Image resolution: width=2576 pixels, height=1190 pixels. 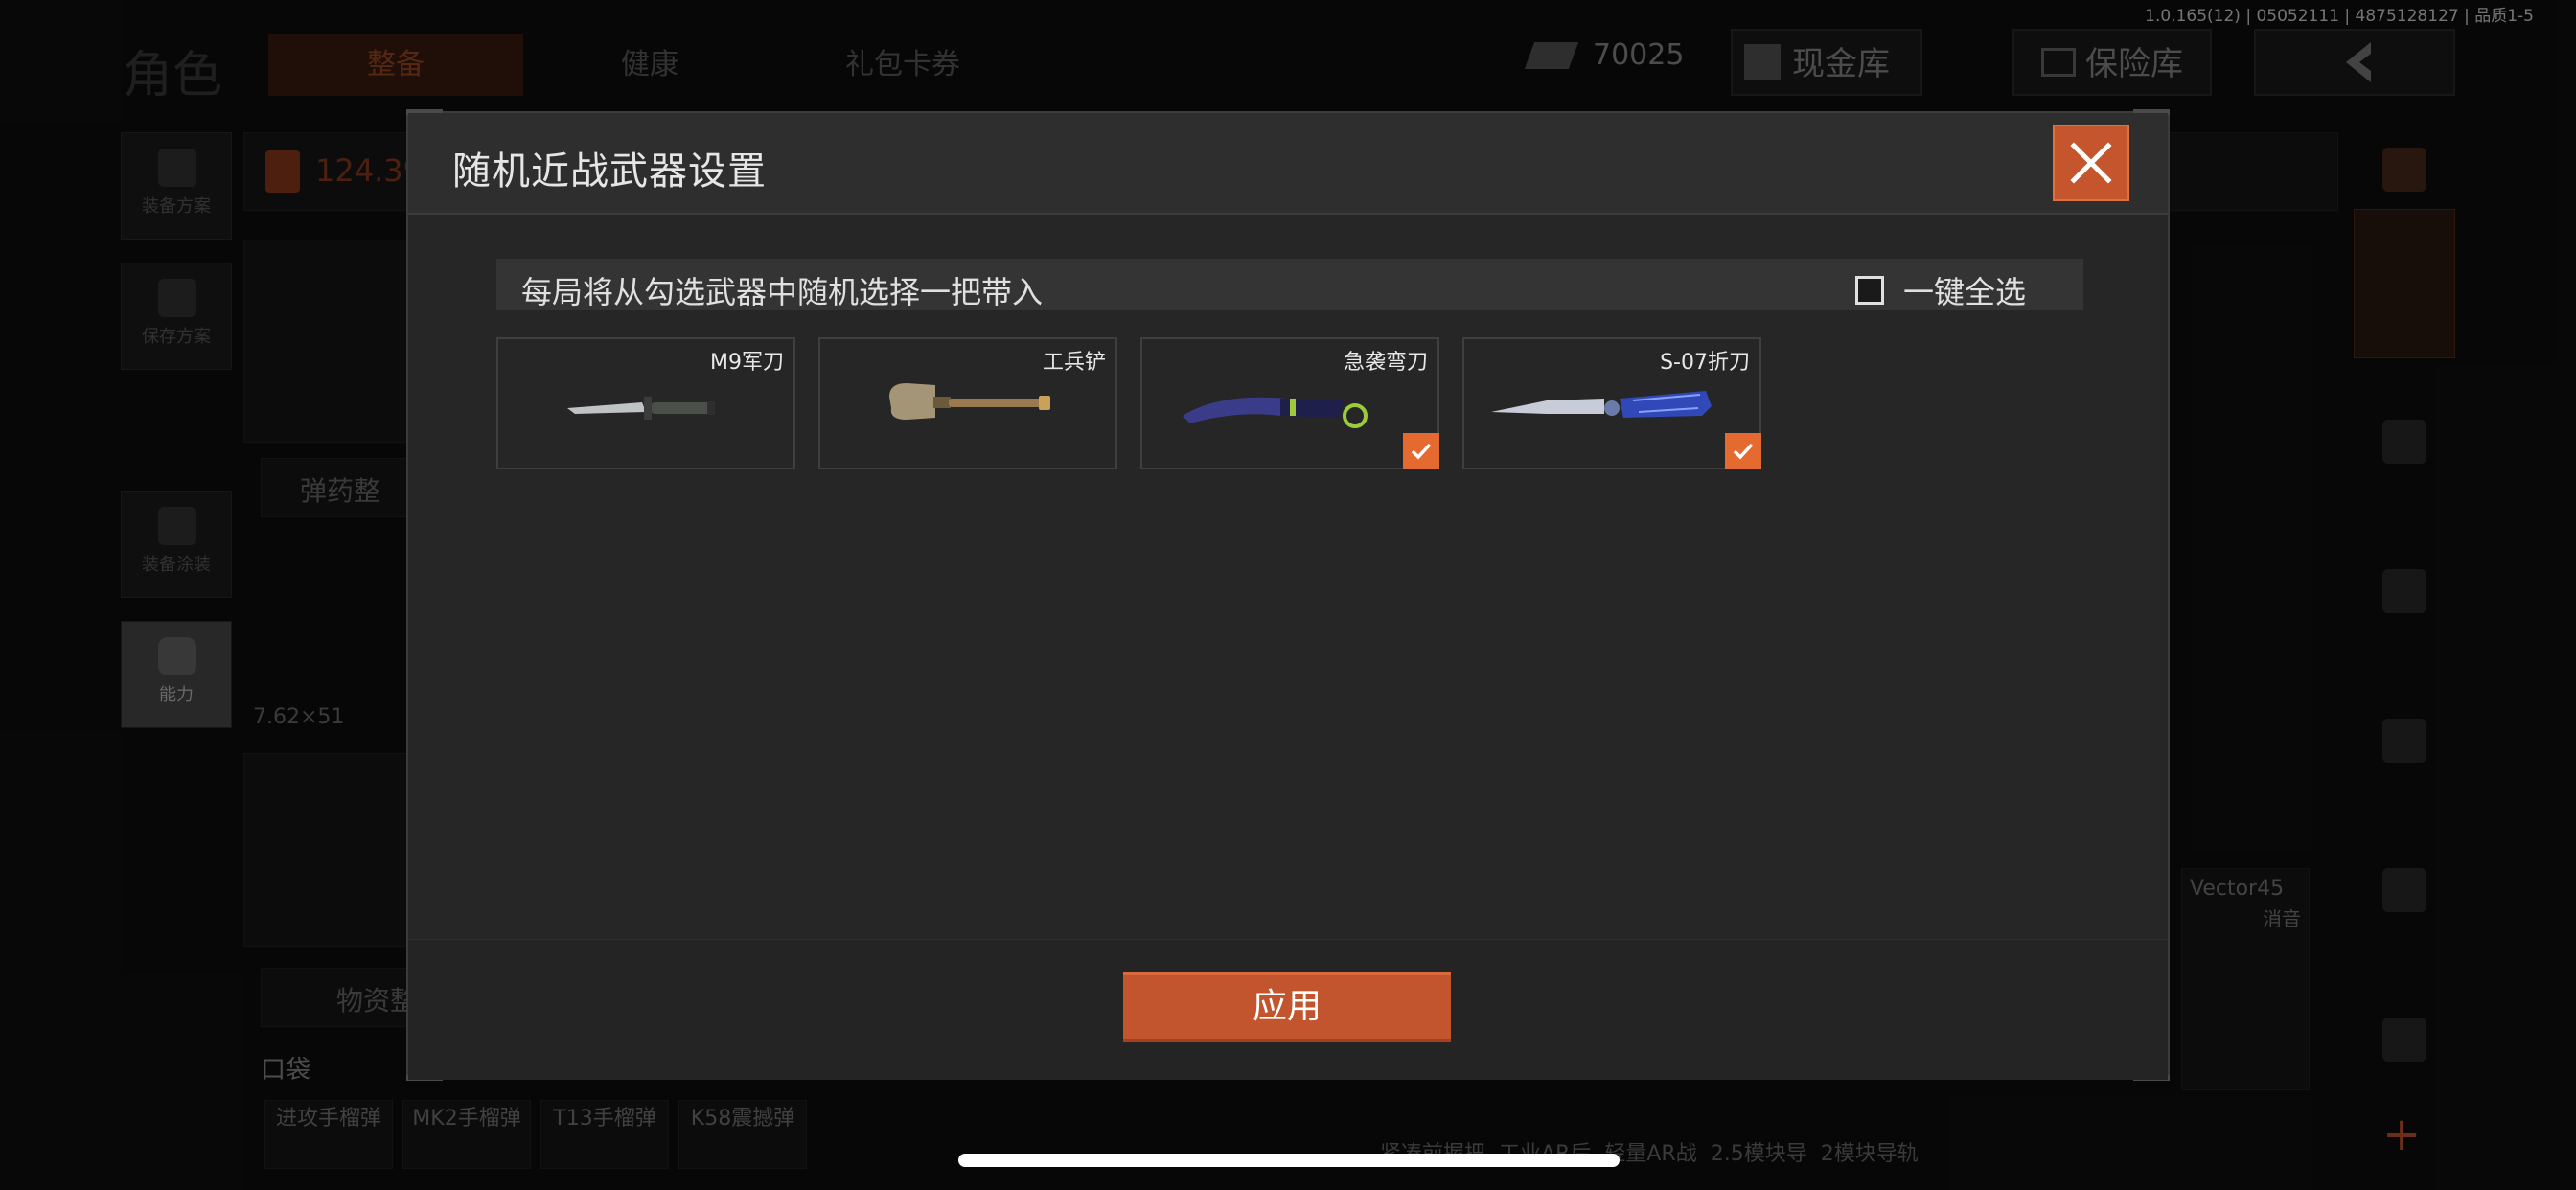 What do you see at coordinates (641, 409) in the screenshot?
I see `bayonet-icon` at bounding box center [641, 409].